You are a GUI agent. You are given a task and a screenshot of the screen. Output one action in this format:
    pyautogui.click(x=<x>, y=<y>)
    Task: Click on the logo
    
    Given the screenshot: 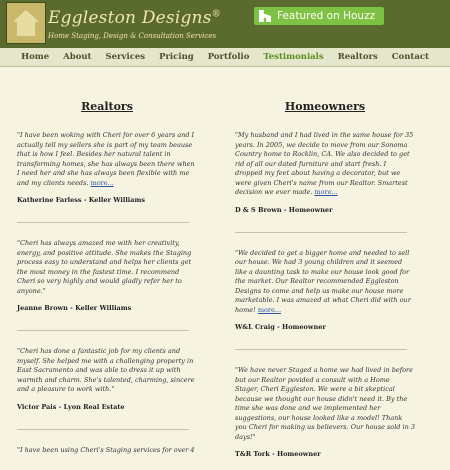 What is the action you would take?
    pyautogui.click(x=26, y=23)
    